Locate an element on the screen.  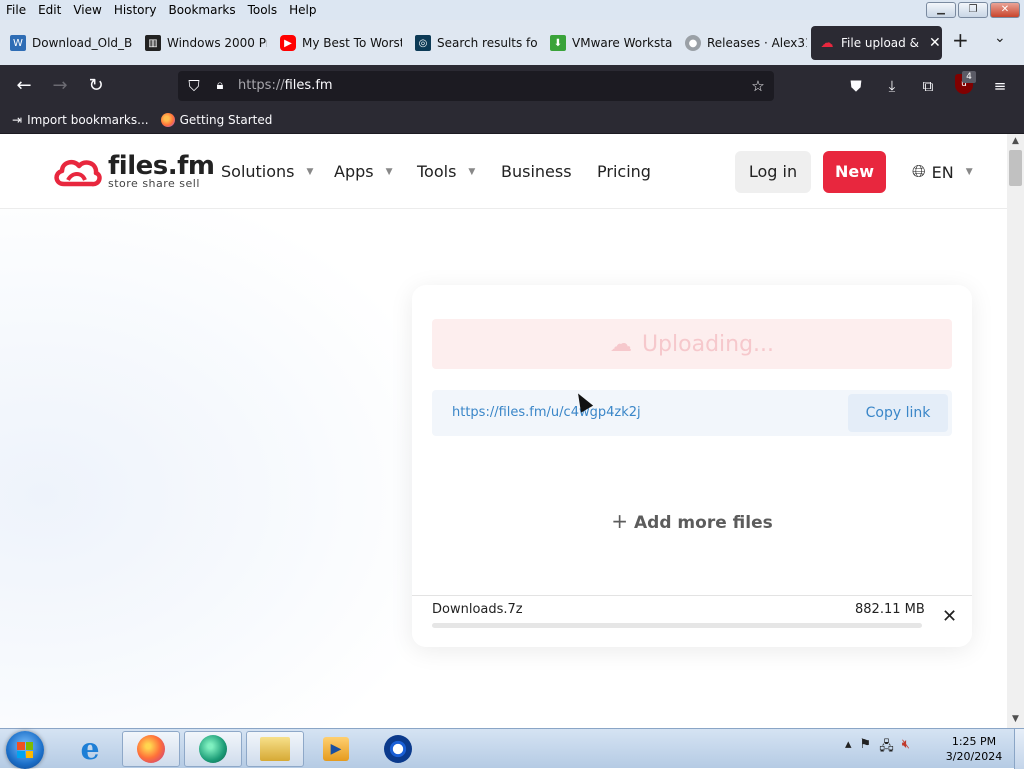
pocket-icon: ⛊ is located at coordinates (856, 86).